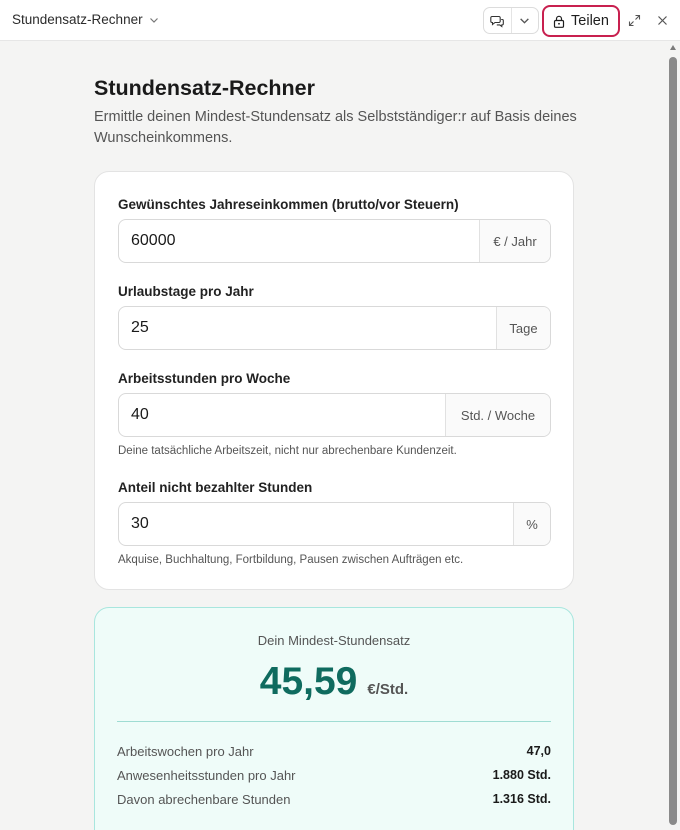 This screenshot has width=680, height=830. What do you see at coordinates (334, 640) in the screenshot?
I see `result-label: Dein Mindest-Stundensatz` at bounding box center [334, 640].